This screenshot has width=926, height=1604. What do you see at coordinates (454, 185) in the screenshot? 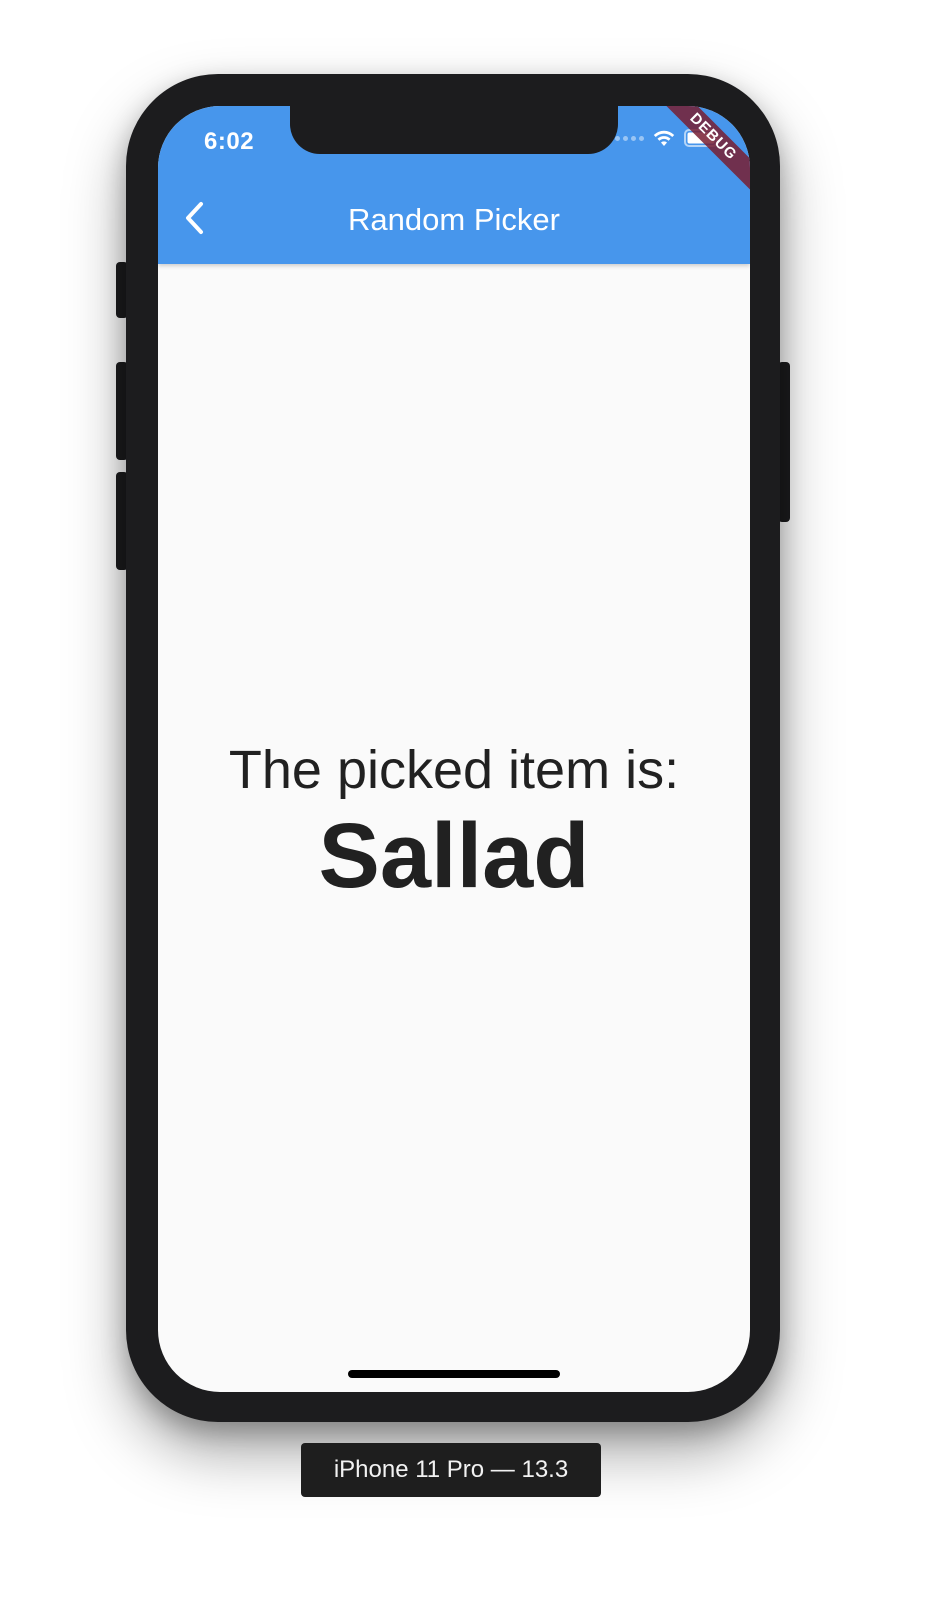
I see `app-bar: 6:02 DEBUG Random Picker` at bounding box center [454, 185].